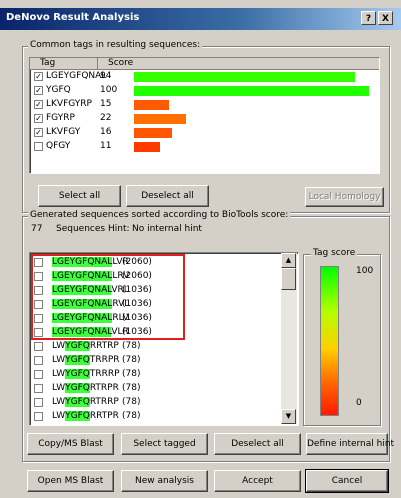 The height and width of the screenshot is (498, 401). I want to click on sequences-scrollbar: ▲ ▼, so click(289, 338).